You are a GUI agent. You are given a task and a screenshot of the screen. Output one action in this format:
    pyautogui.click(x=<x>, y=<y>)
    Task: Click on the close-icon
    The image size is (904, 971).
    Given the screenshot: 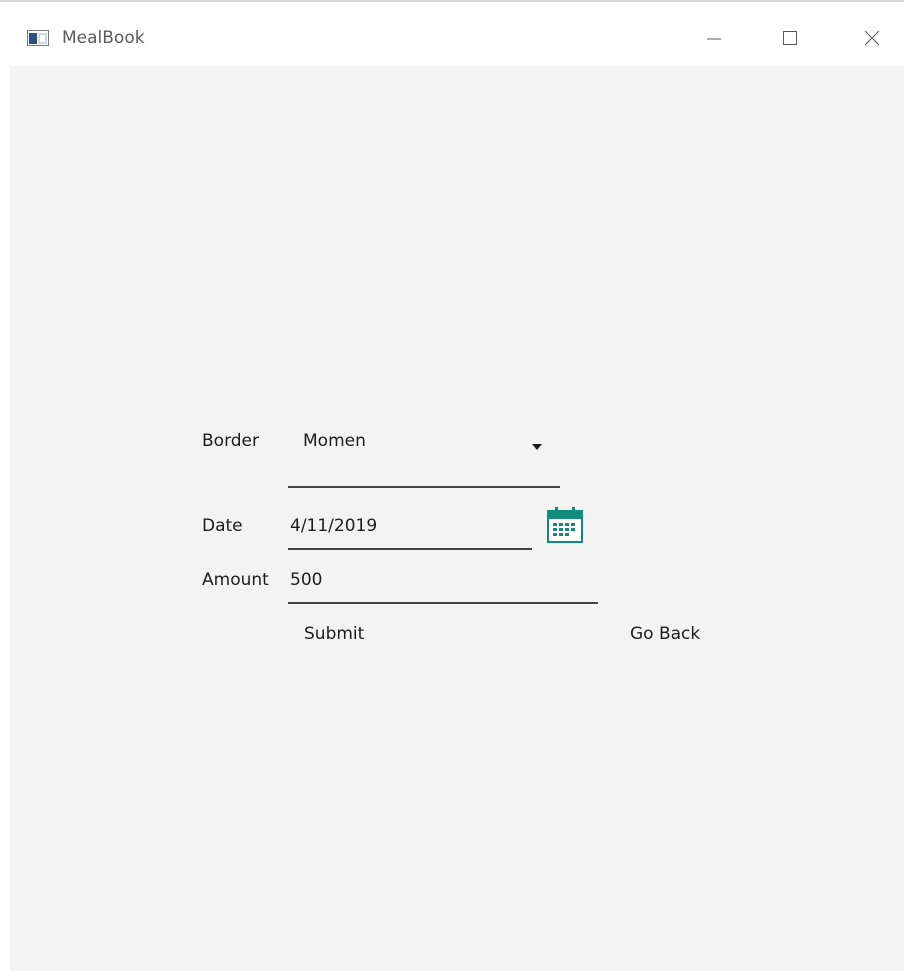 What is the action you would take?
    pyautogui.click(x=872, y=38)
    